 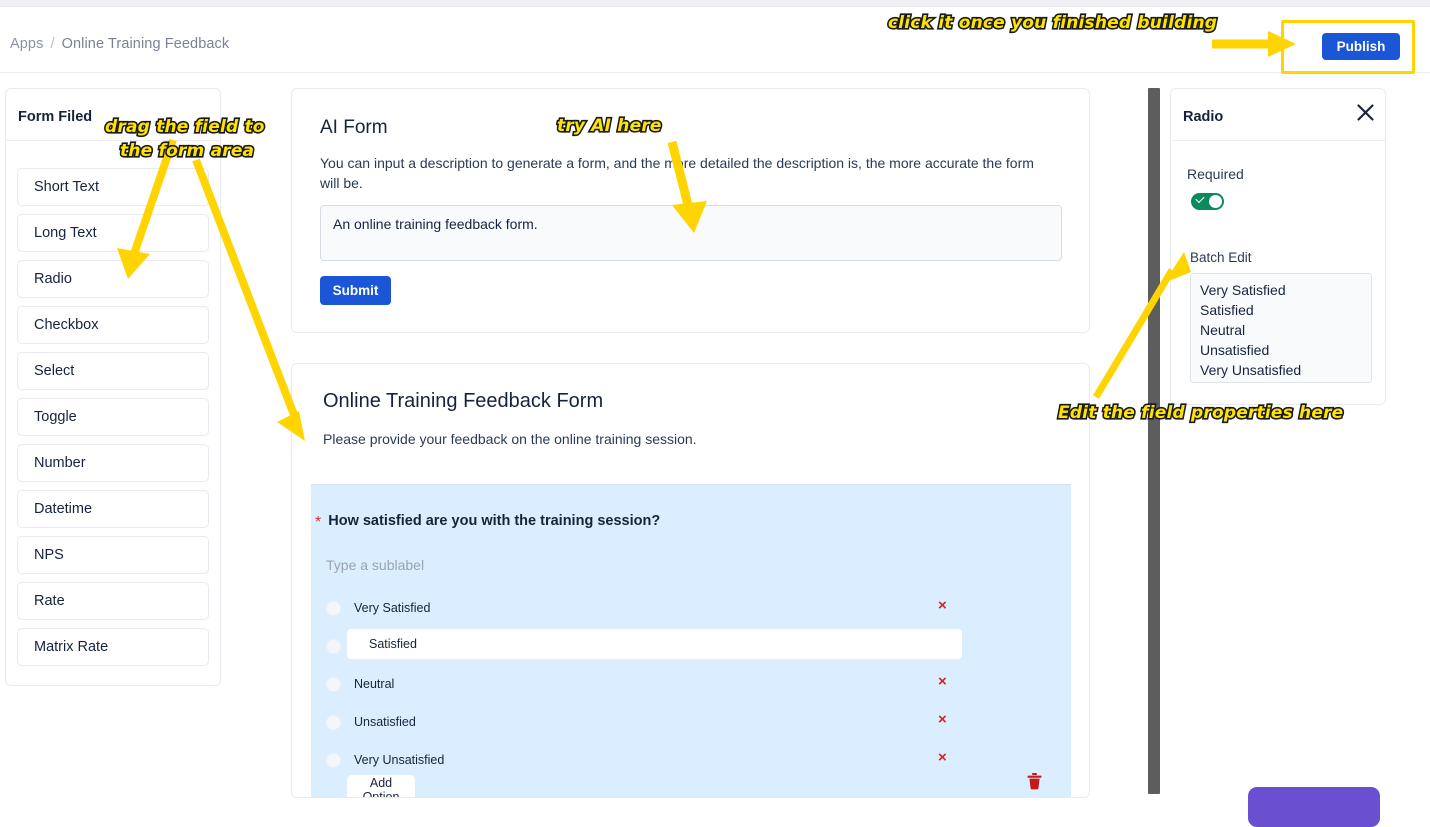 What do you see at coordinates (55, 417) in the screenshot?
I see `field-type-label: Toggle` at bounding box center [55, 417].